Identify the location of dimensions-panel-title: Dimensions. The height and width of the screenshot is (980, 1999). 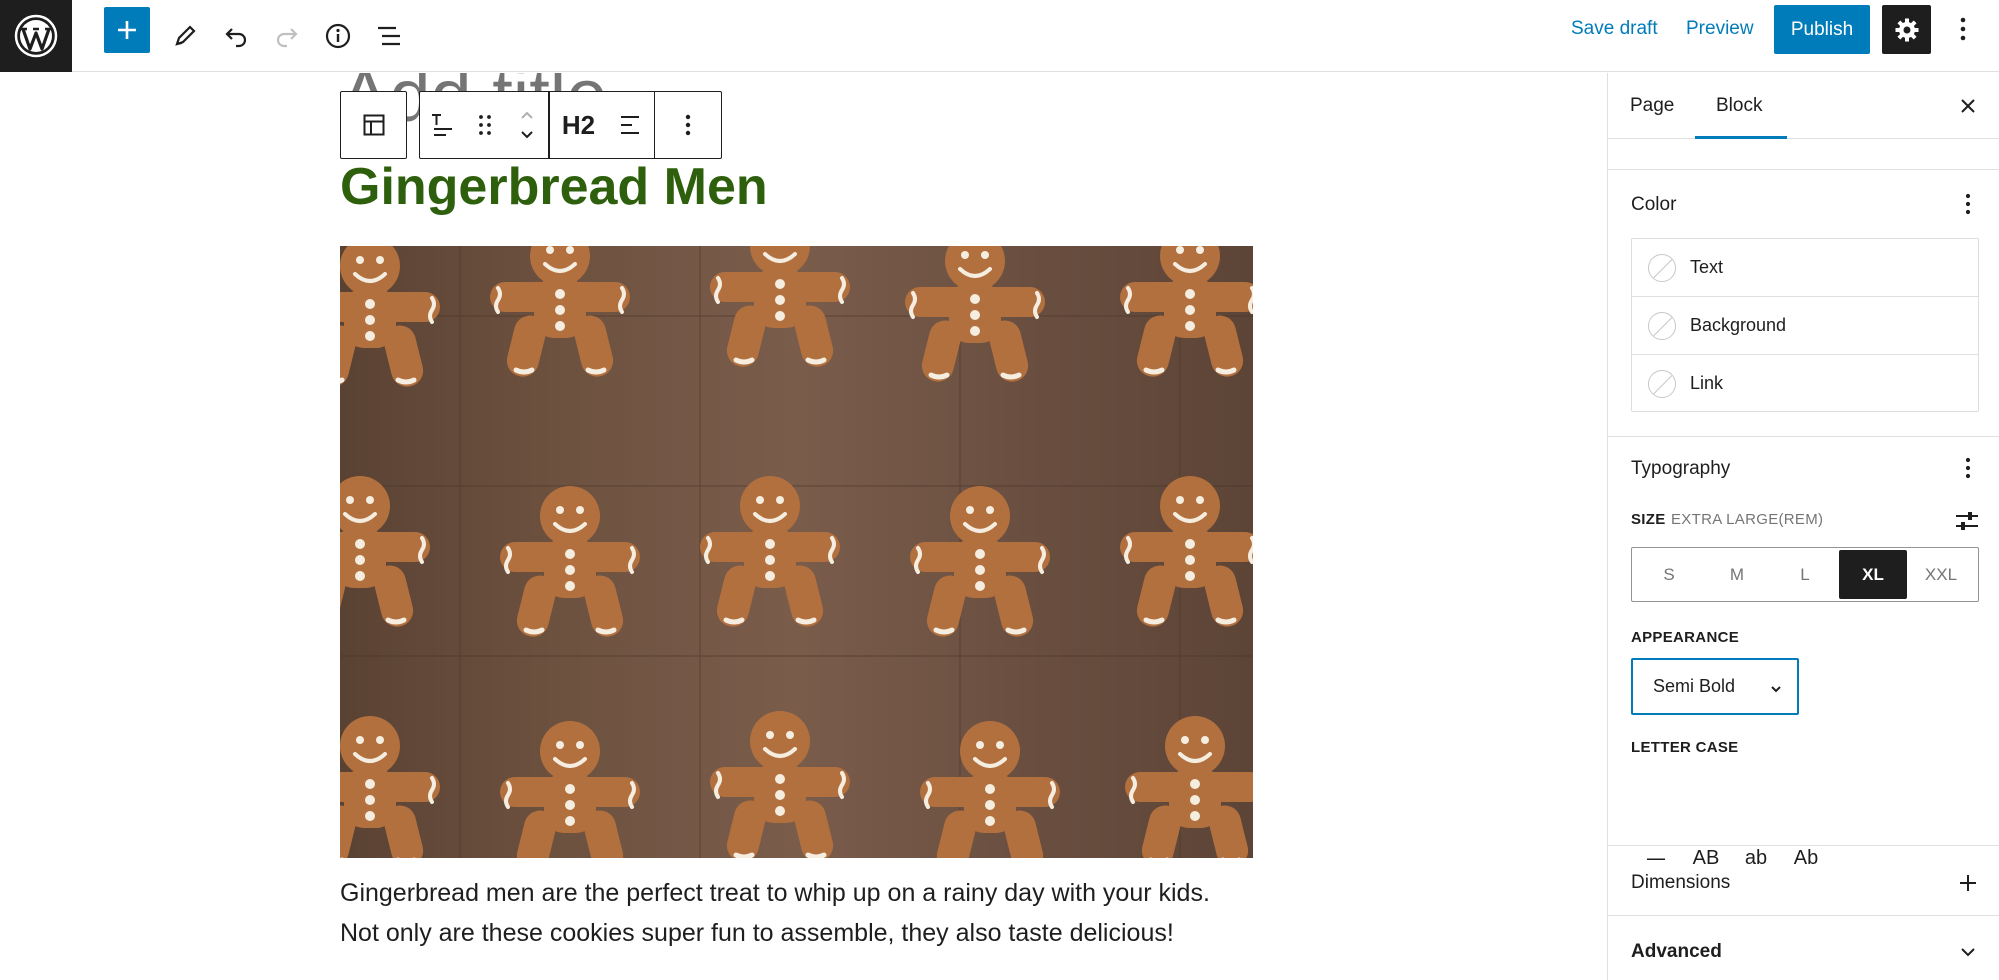
(1680, 883).